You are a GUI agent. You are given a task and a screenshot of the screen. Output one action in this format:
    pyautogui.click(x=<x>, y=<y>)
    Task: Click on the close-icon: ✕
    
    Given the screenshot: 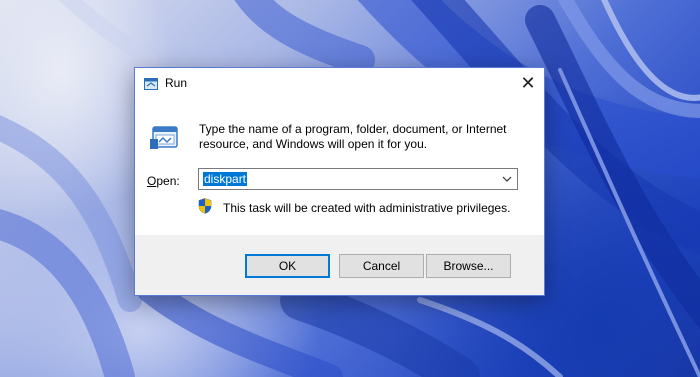 What is the action you would take?
    pyautogui.click(x=528, y=83)
    